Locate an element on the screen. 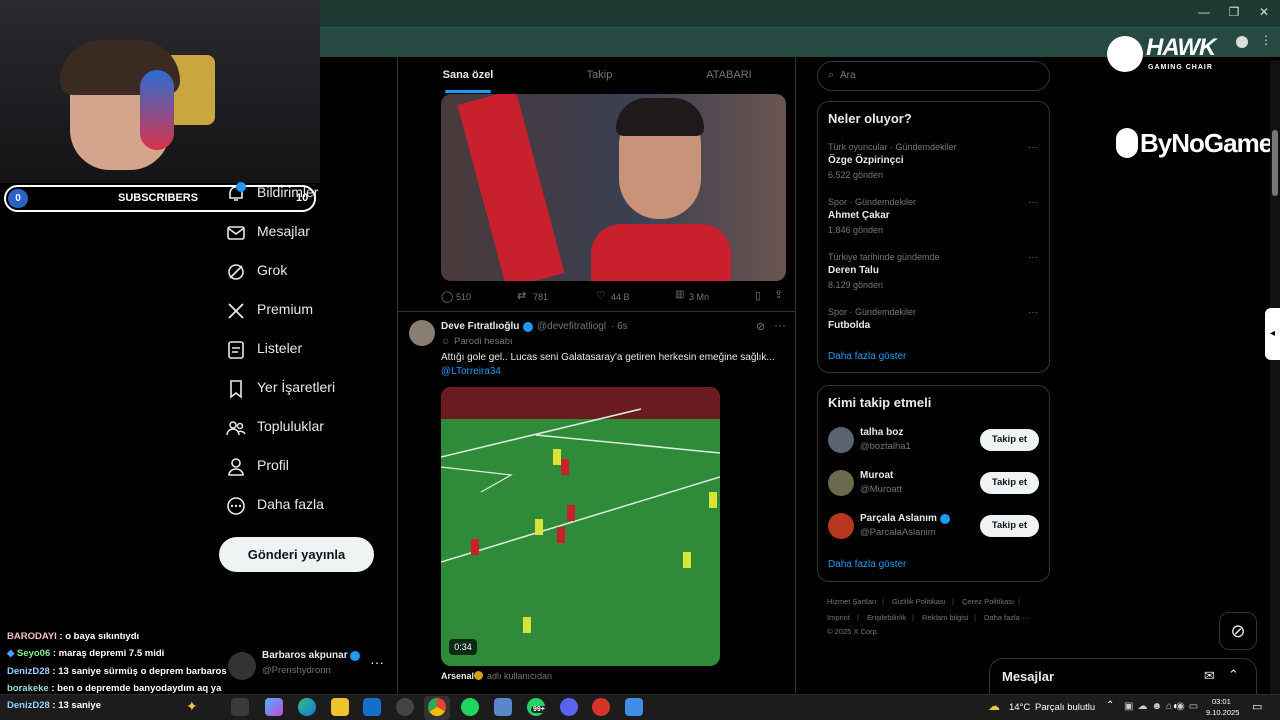 The image size is (1280, 720). tab-following: Takip is located at coordinates (599, 75).